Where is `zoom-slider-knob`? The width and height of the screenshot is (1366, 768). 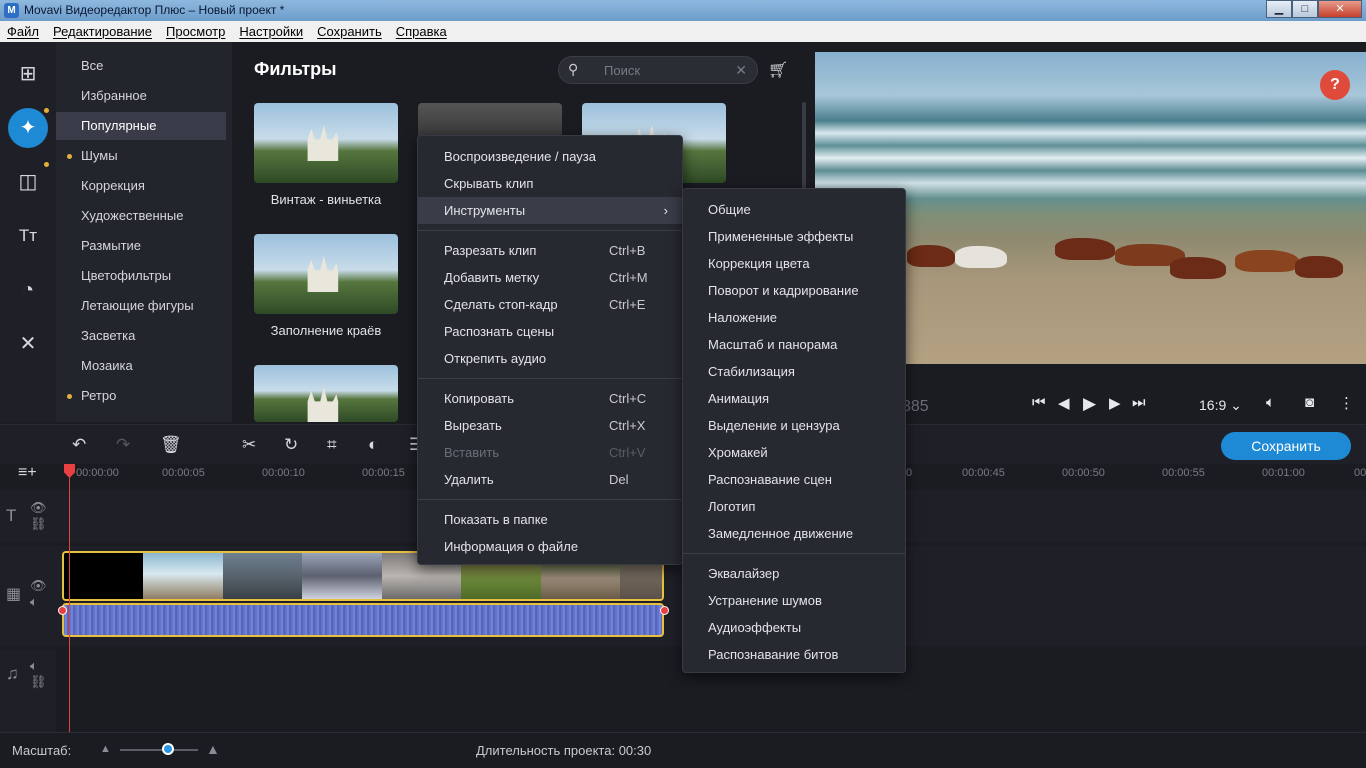
zoom-slider-knob is located at coordinates (168, 749).